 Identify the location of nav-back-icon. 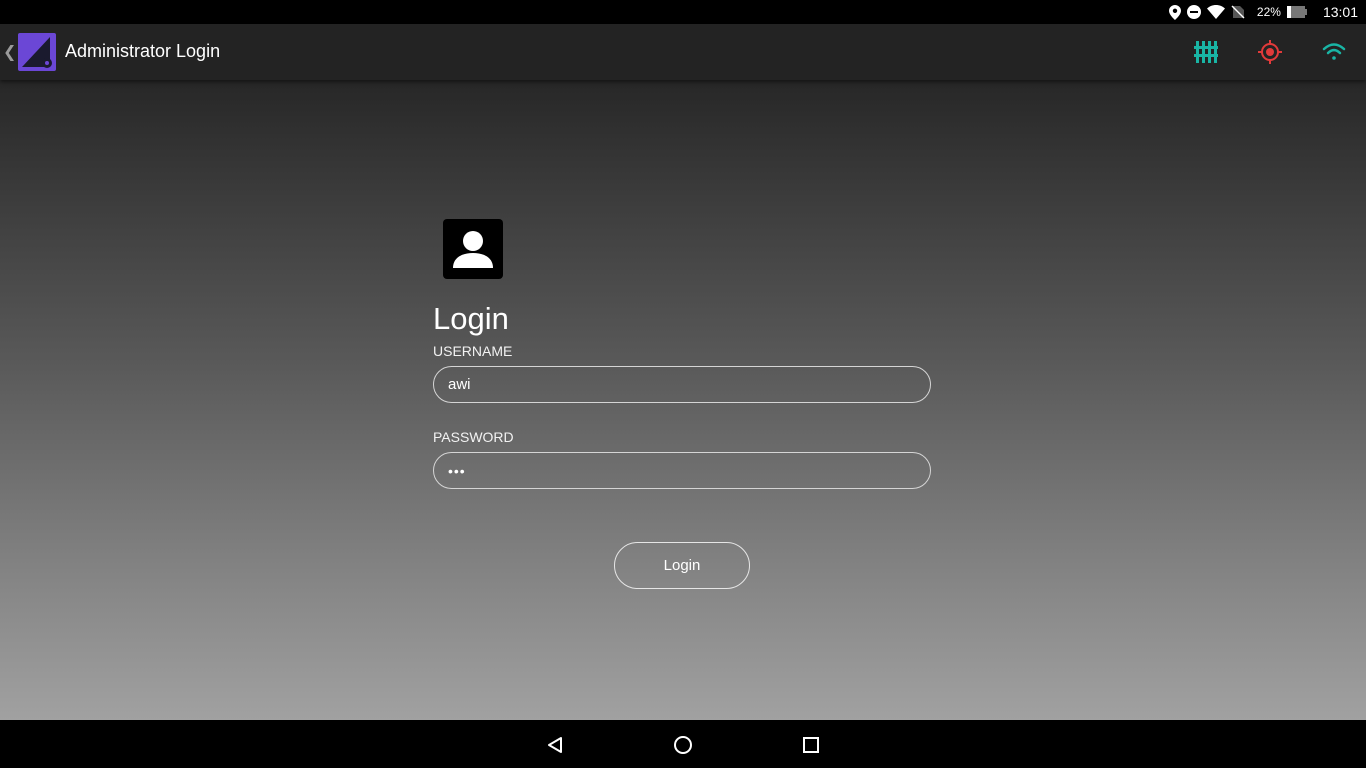
(555, 745).